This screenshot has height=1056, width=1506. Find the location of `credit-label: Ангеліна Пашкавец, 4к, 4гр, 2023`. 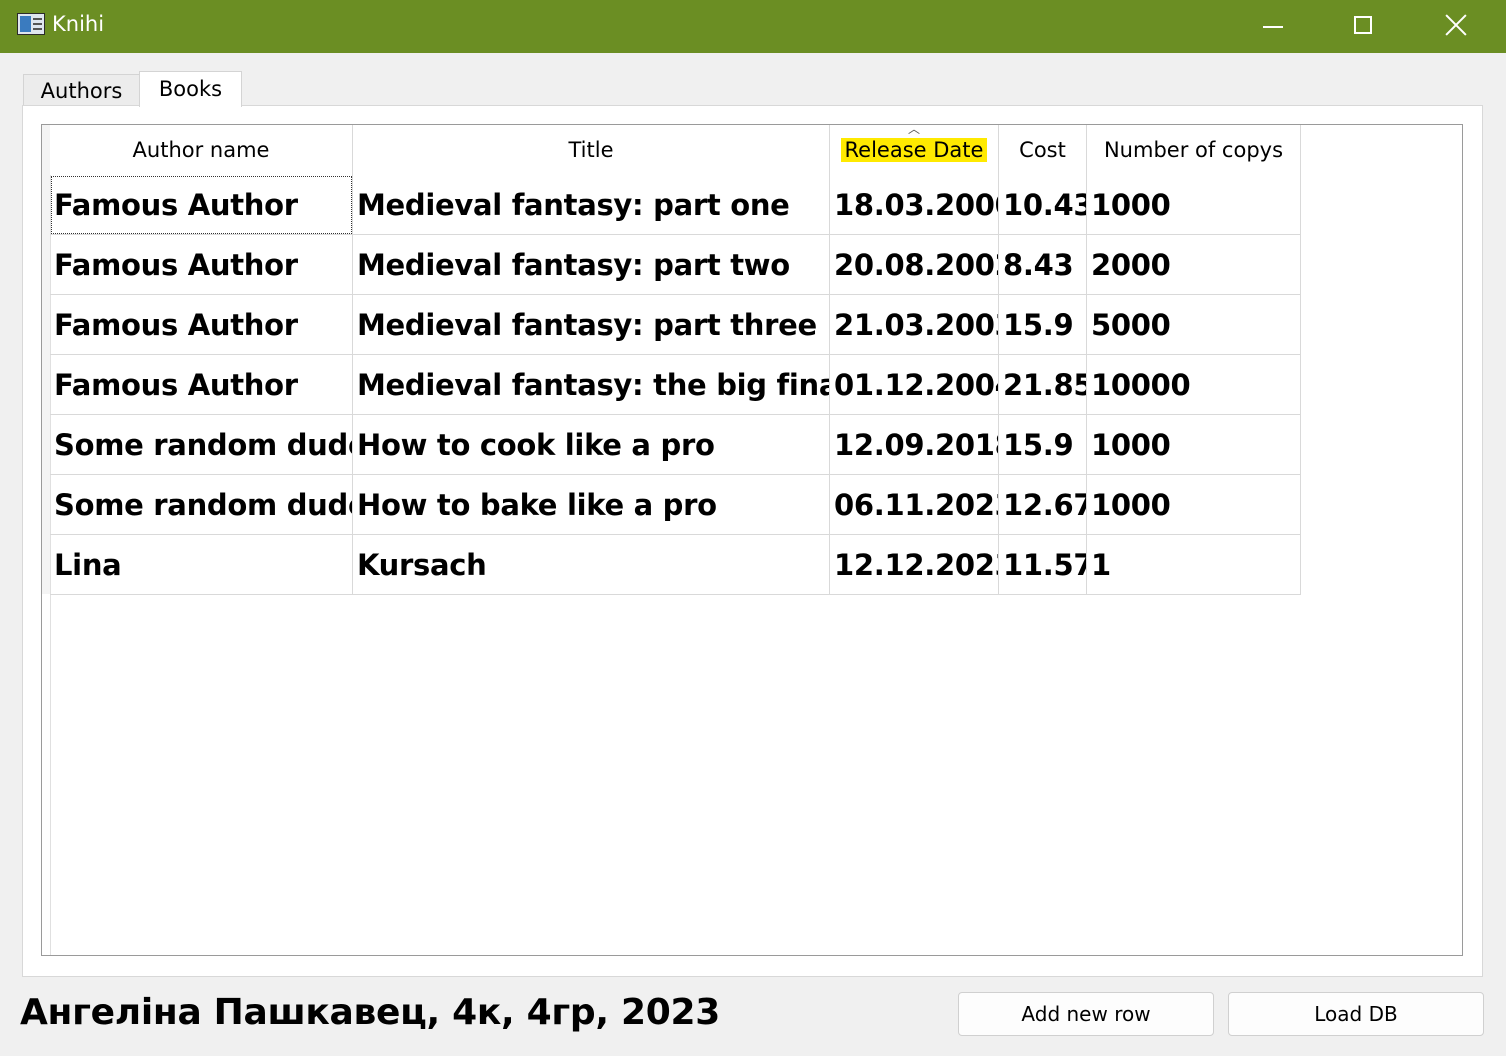

credit-label: Ангеліна Пашкавец, 4к, 4гр, 2023 is located at coordinates (370, 1012).